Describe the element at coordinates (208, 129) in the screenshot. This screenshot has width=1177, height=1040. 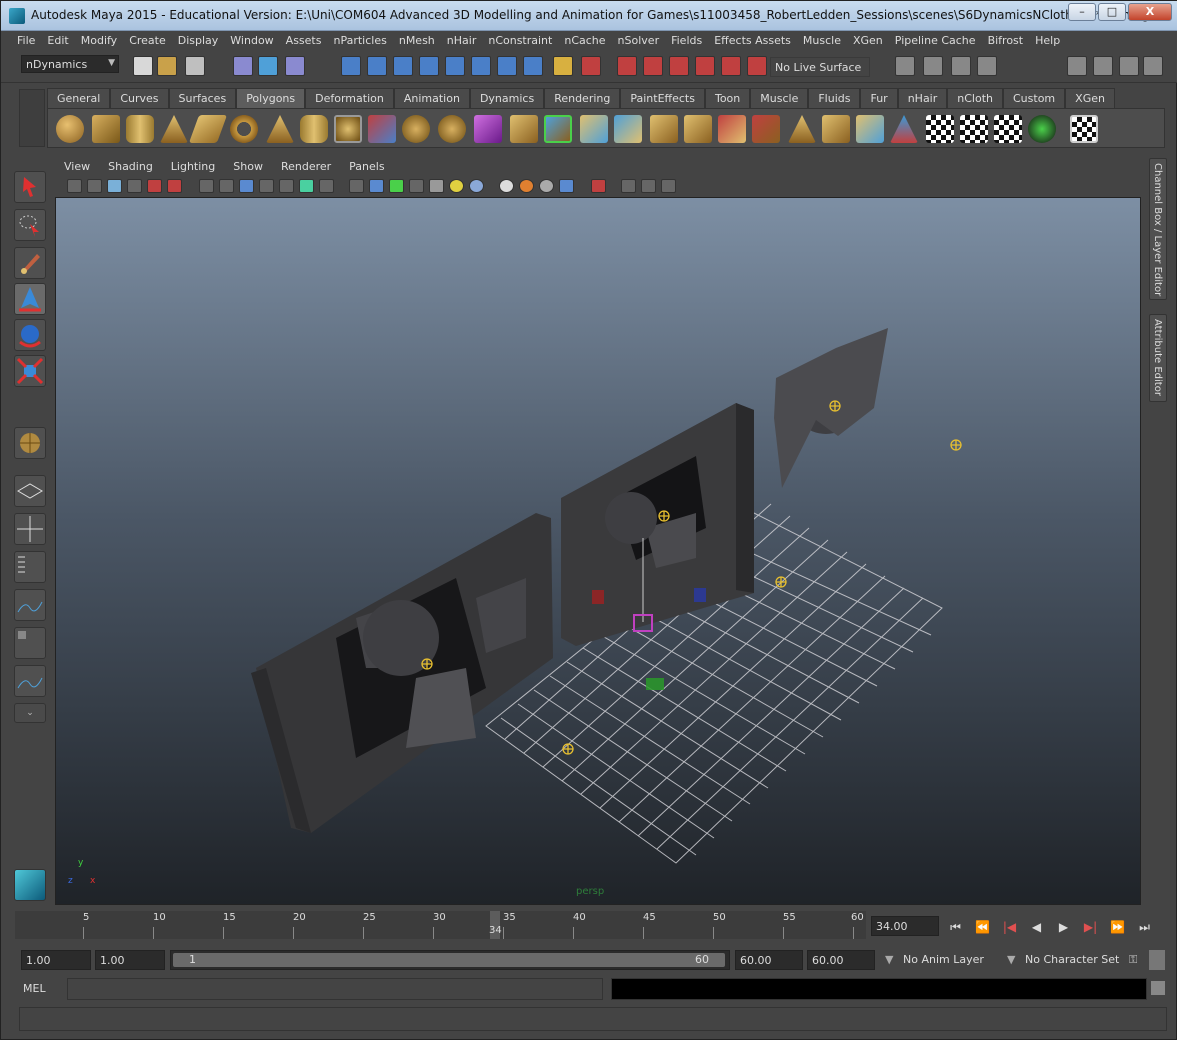
I see `poly-plane-icon` at that location.